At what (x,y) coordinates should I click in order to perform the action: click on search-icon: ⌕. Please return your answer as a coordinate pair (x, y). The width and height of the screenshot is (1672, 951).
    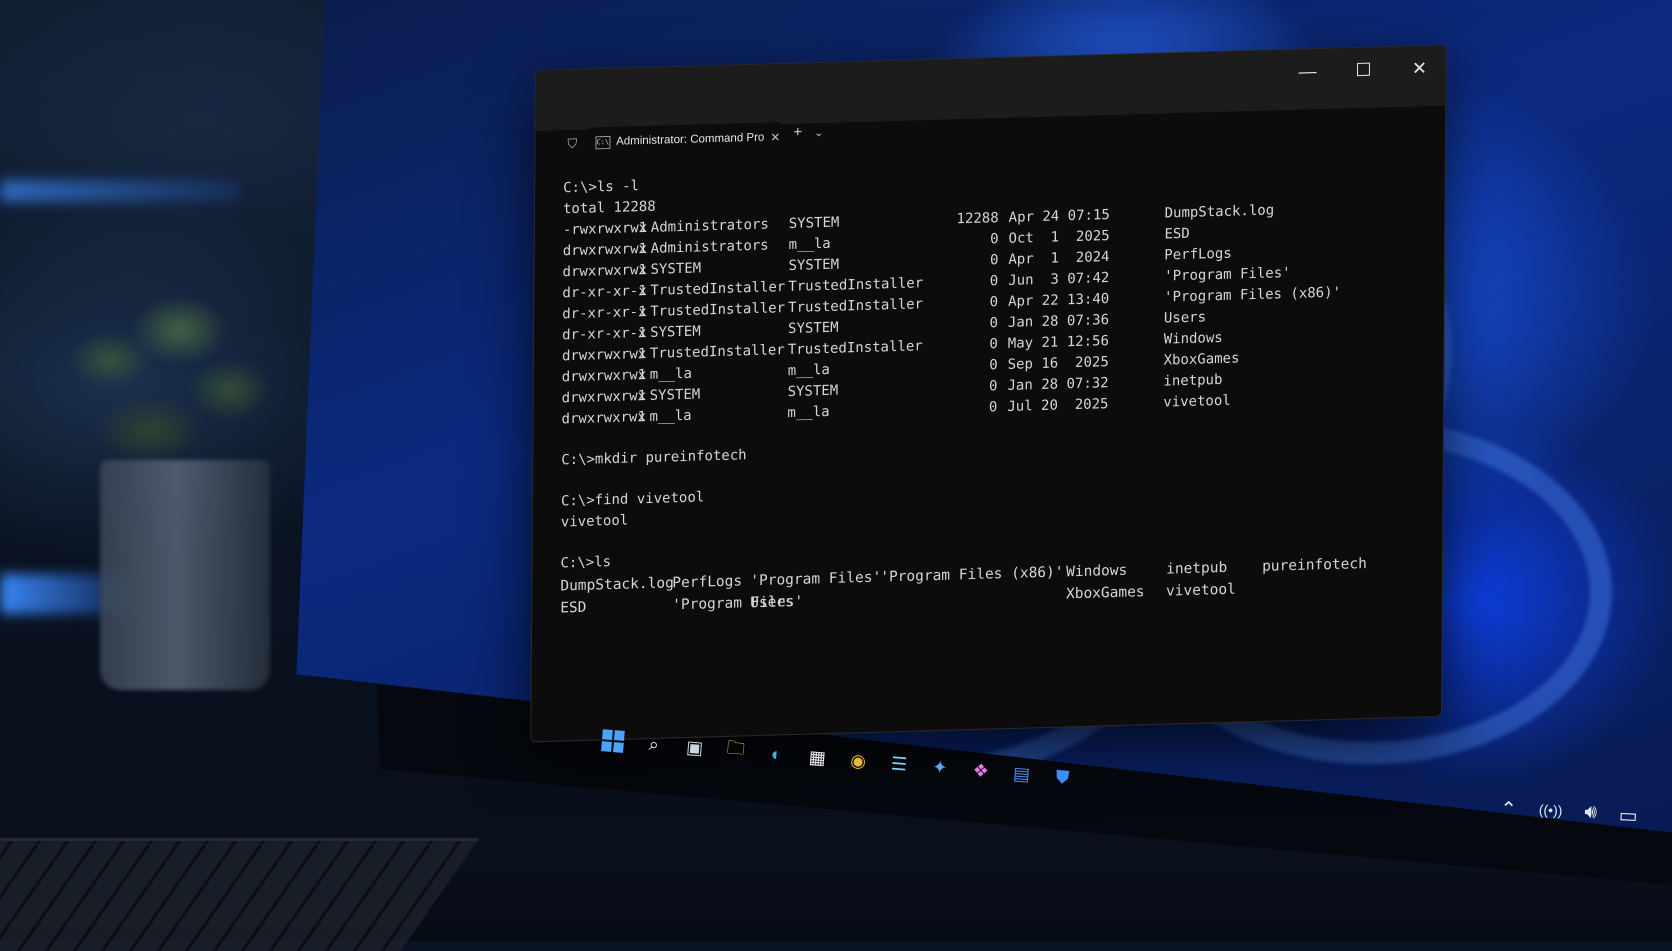
    Looking at the image, I should click on (654, 744).